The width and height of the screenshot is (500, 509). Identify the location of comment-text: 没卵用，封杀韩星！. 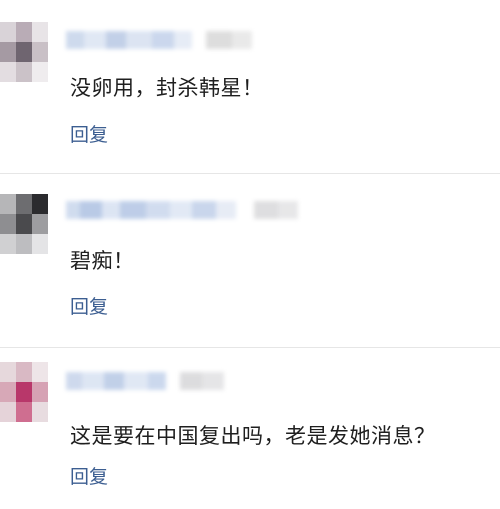
(167, 88).